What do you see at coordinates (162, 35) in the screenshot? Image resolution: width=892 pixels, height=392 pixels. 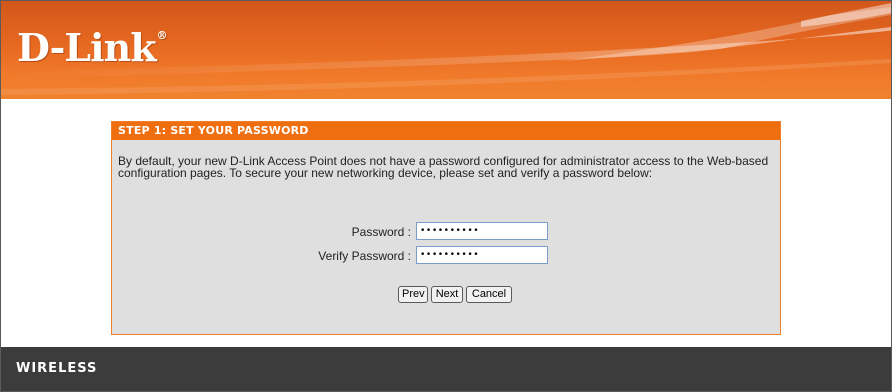 I see `registered-mark: ®` at bounding box center [162, 35].